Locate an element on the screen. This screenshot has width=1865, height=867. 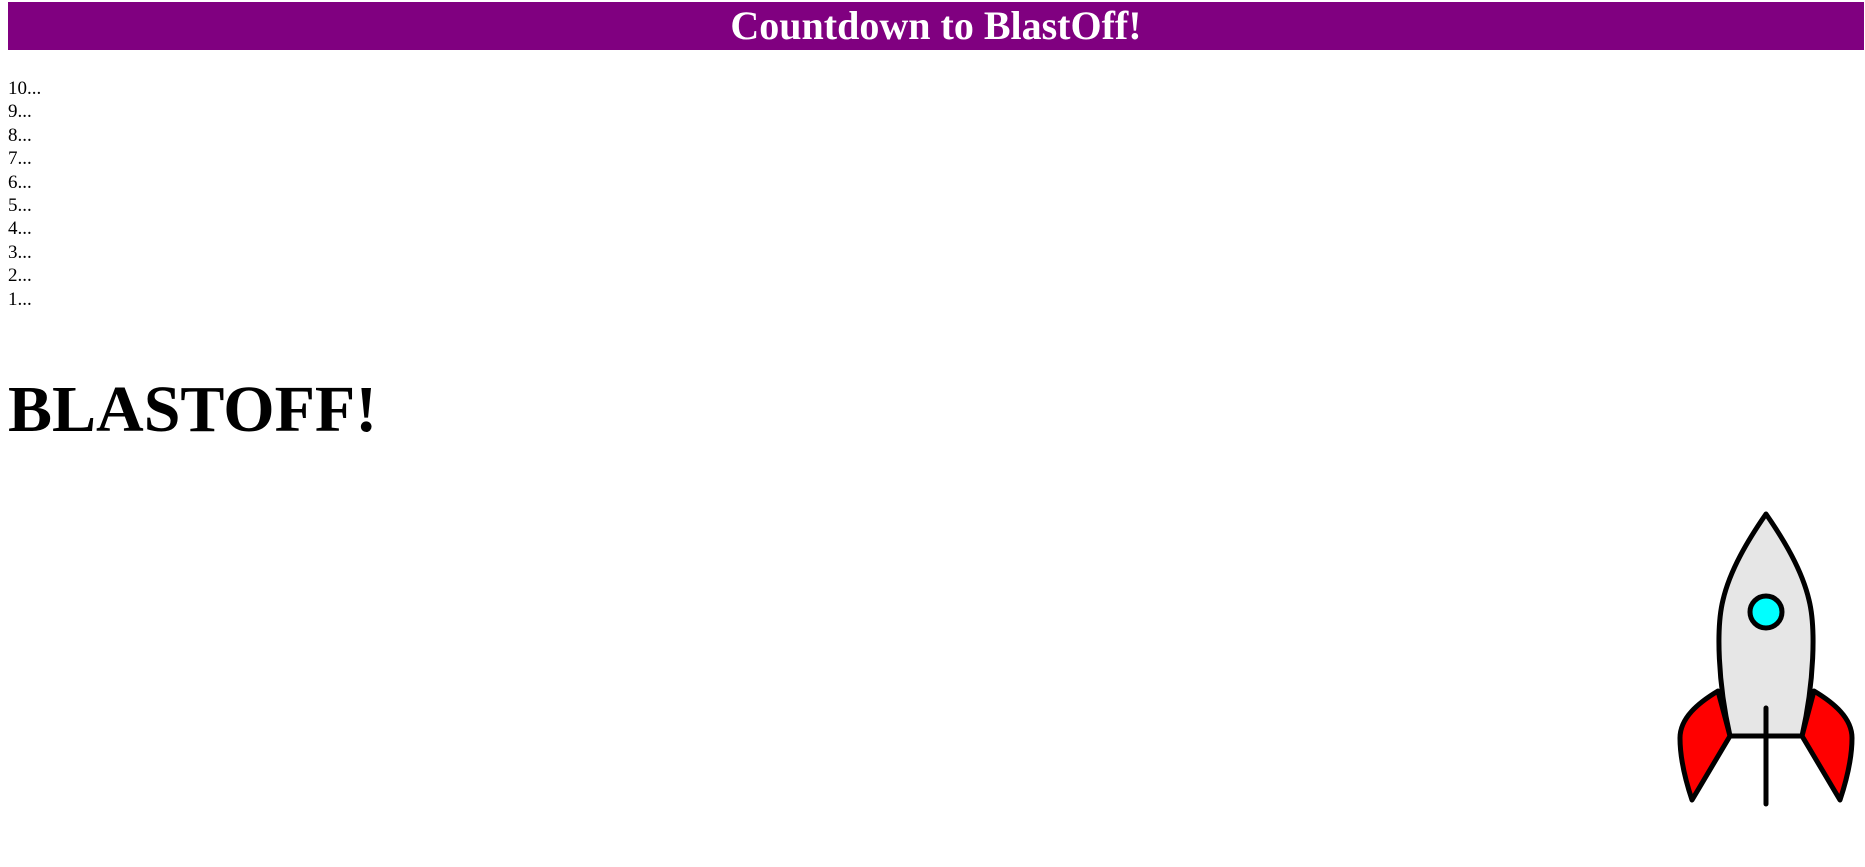
rocket-window is located at coordinates (1766, 612).